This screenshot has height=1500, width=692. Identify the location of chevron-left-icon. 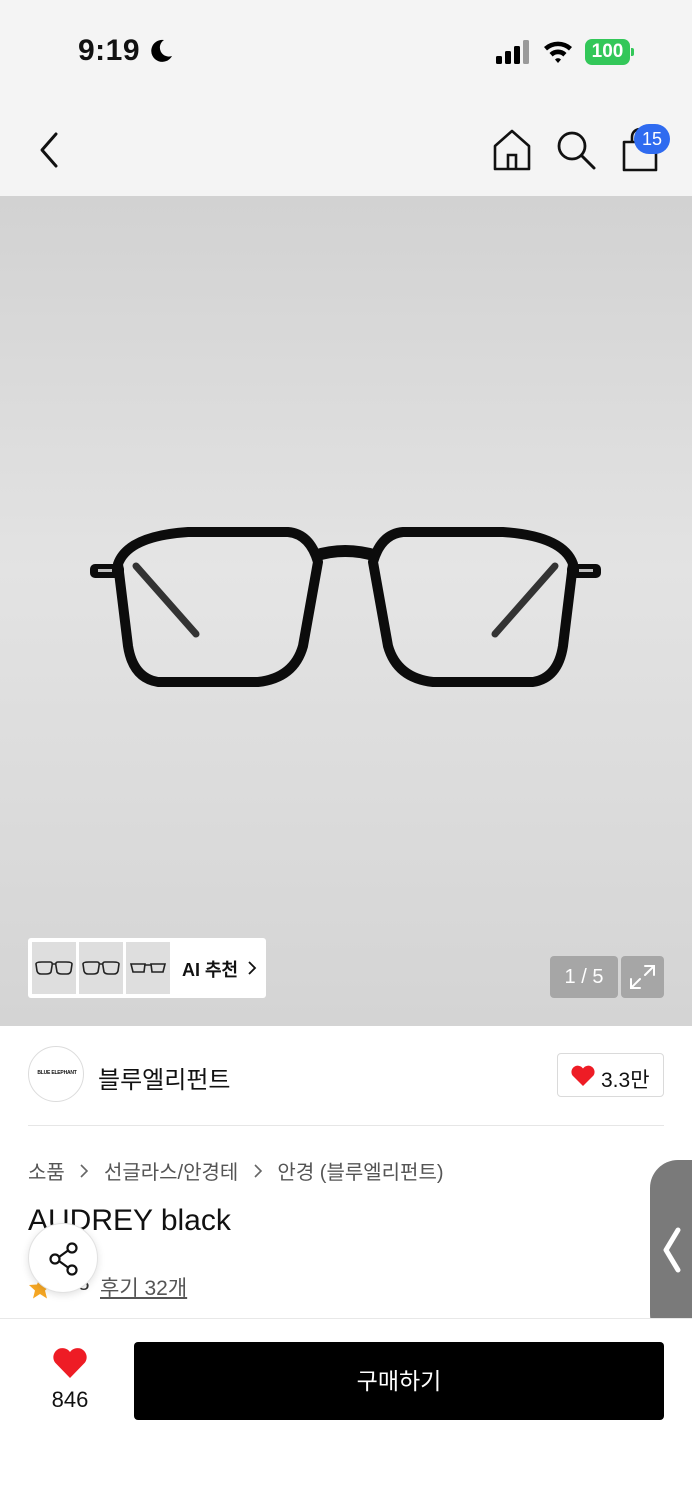
(672, 1250).